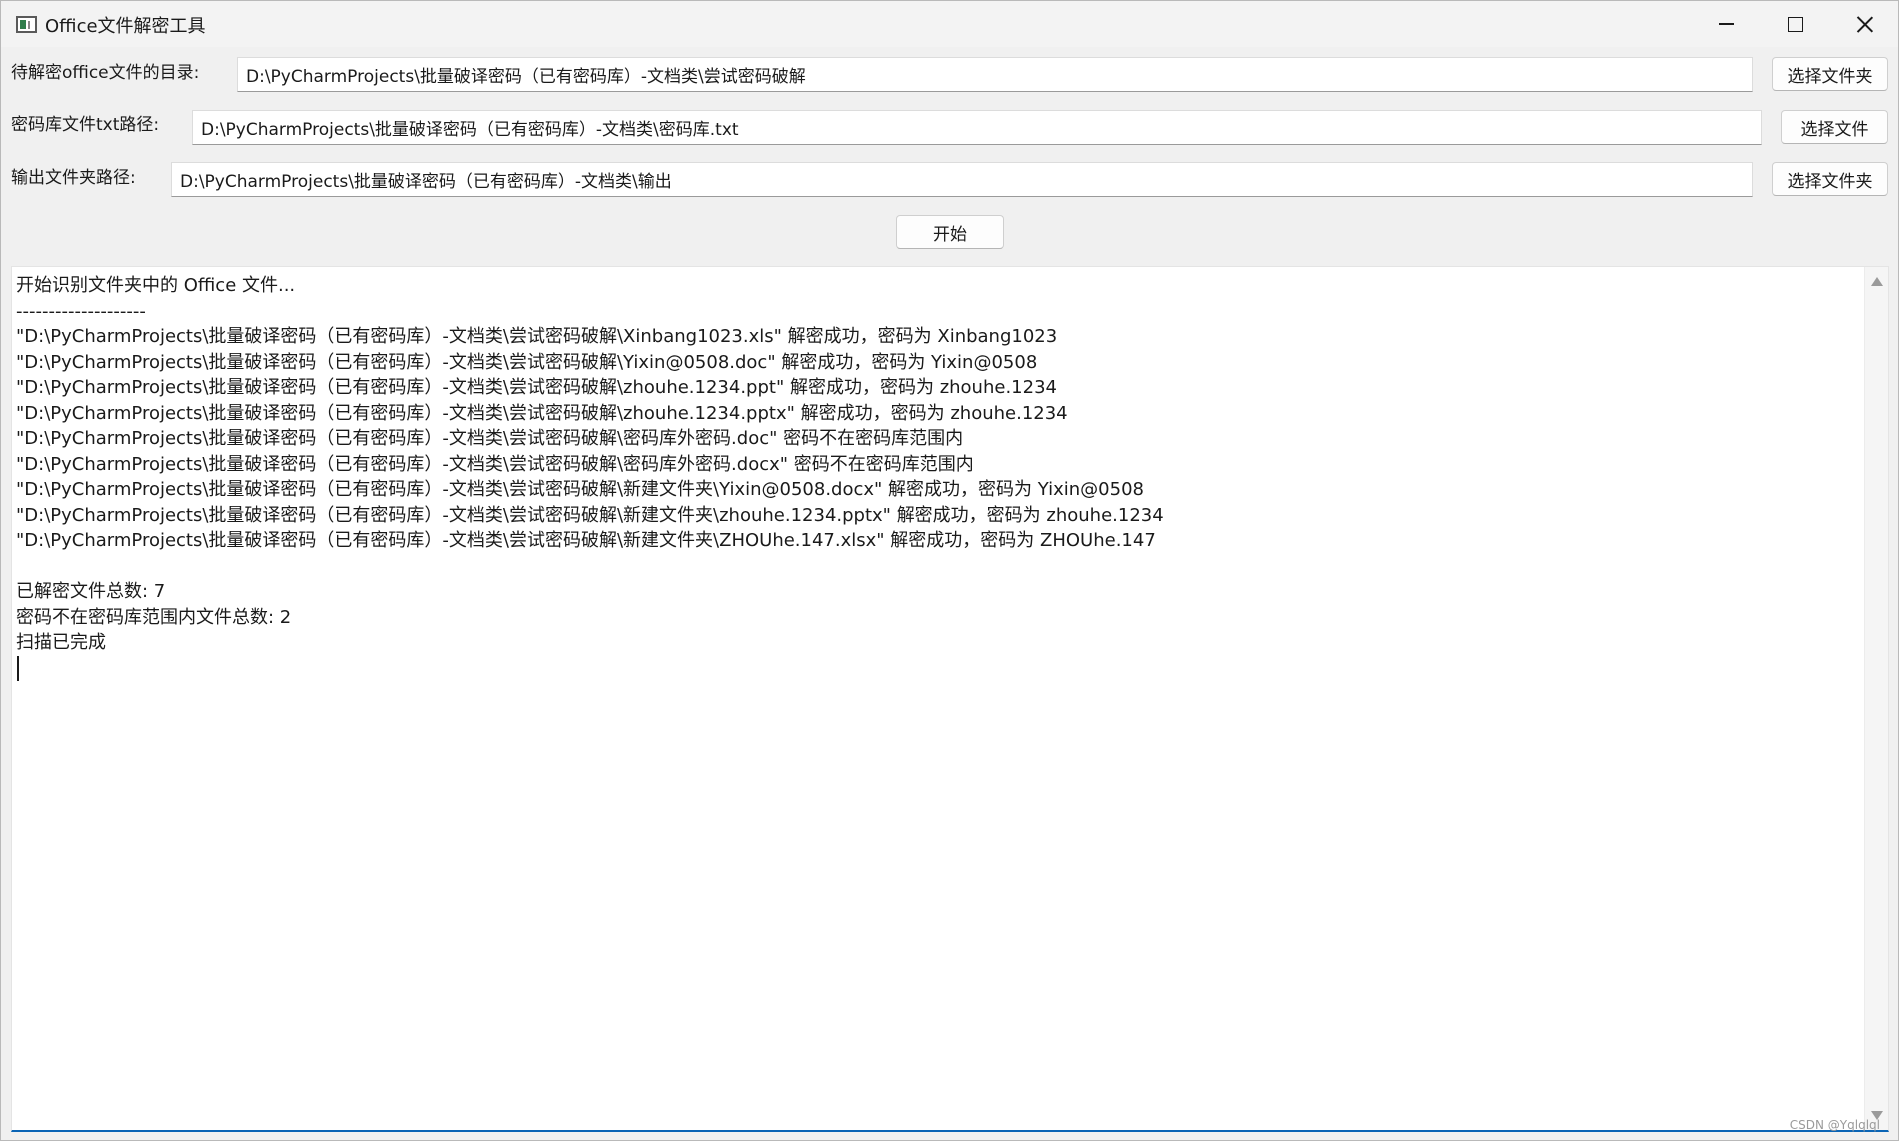  I want to click on select-output-folder-button: 选择文件夹, so click(1830, 179).